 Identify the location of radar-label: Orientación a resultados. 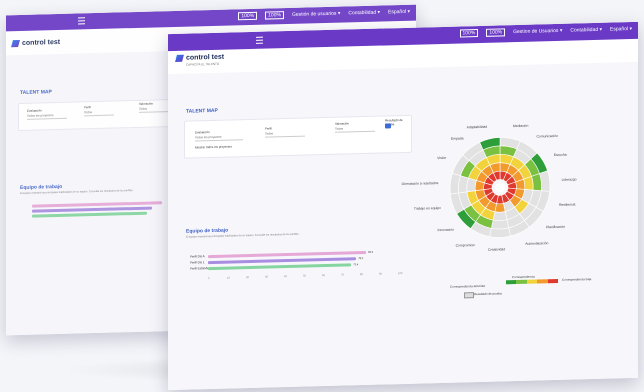
(420, 183).